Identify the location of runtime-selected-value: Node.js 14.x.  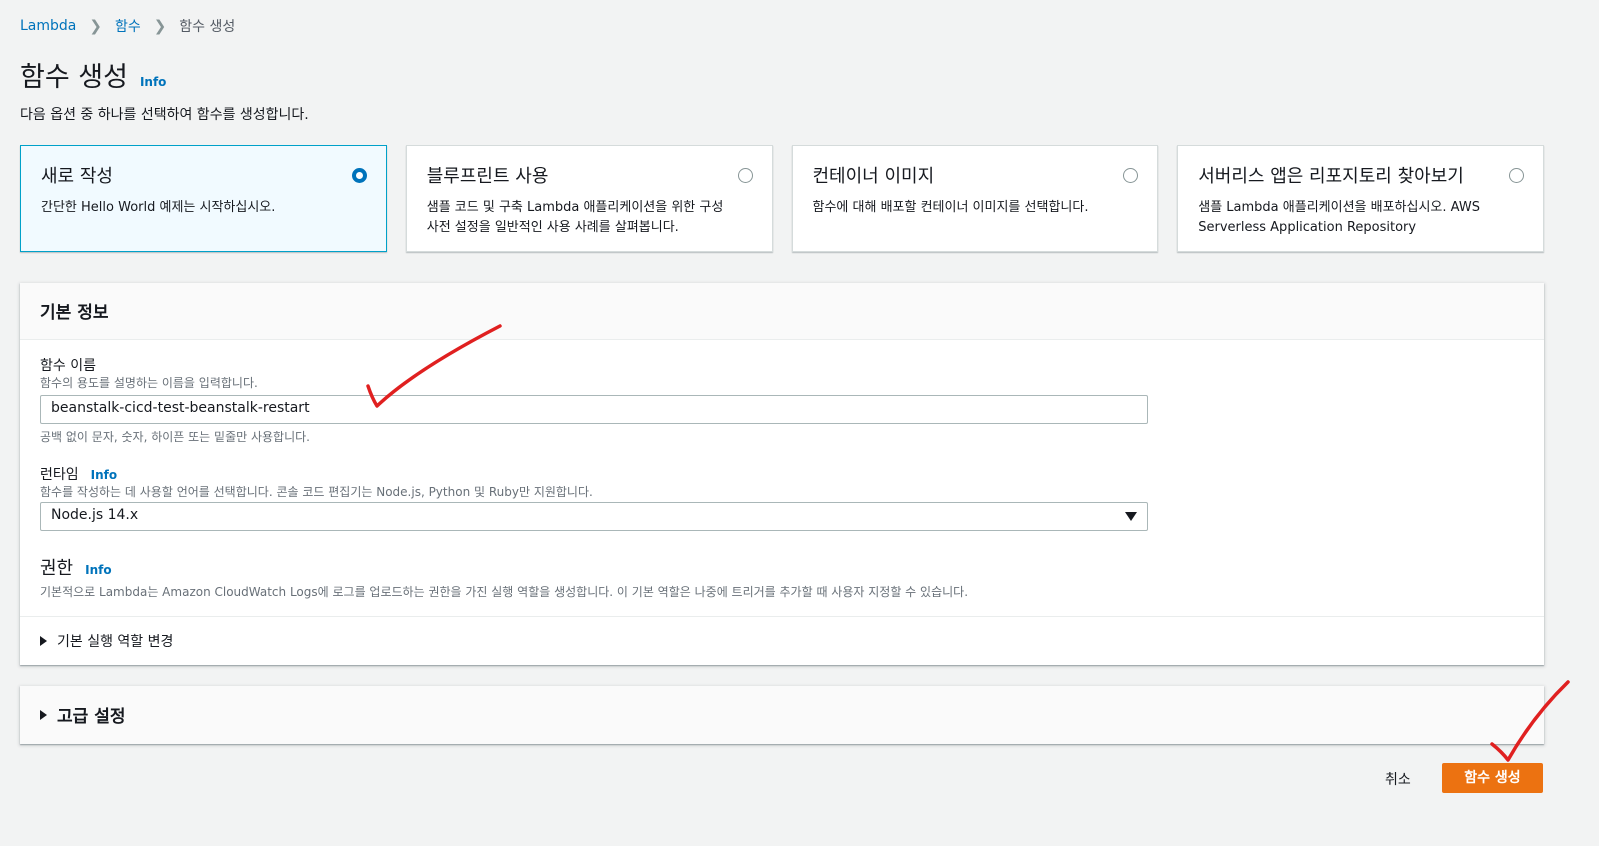
(95, 515).